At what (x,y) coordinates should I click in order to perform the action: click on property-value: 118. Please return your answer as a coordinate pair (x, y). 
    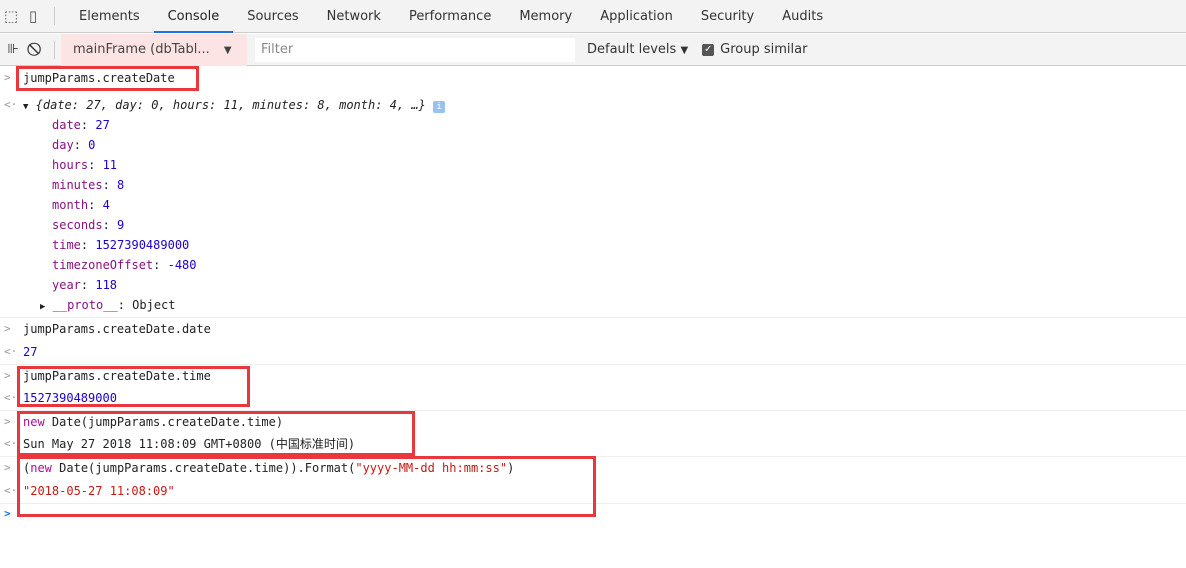
    Looking at the image, I should click on (106, 285).